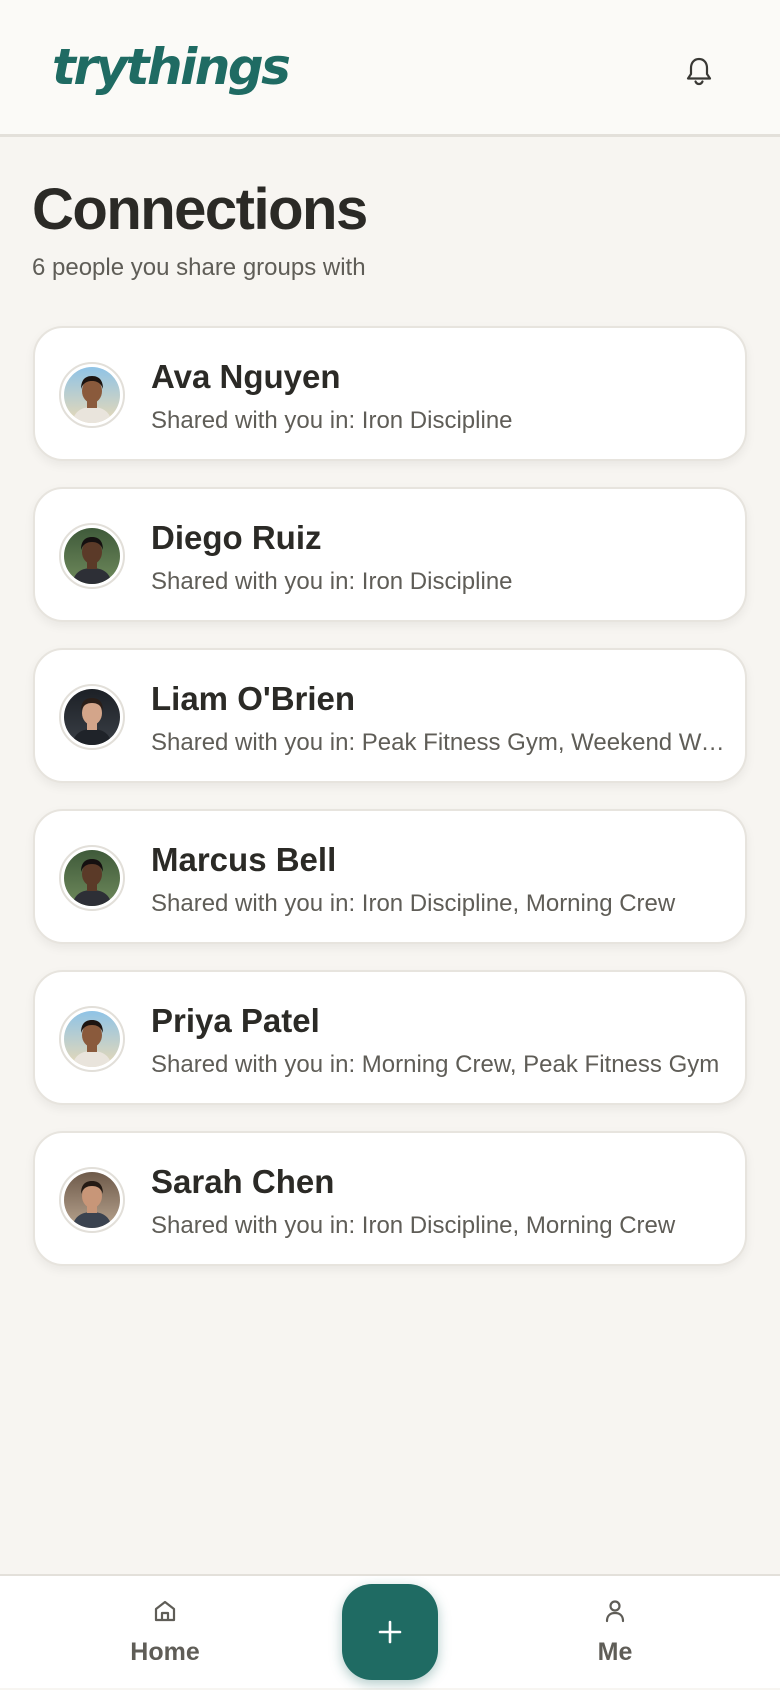  I want to click on connection-name: Diego Ruiz, so click(236, 537).